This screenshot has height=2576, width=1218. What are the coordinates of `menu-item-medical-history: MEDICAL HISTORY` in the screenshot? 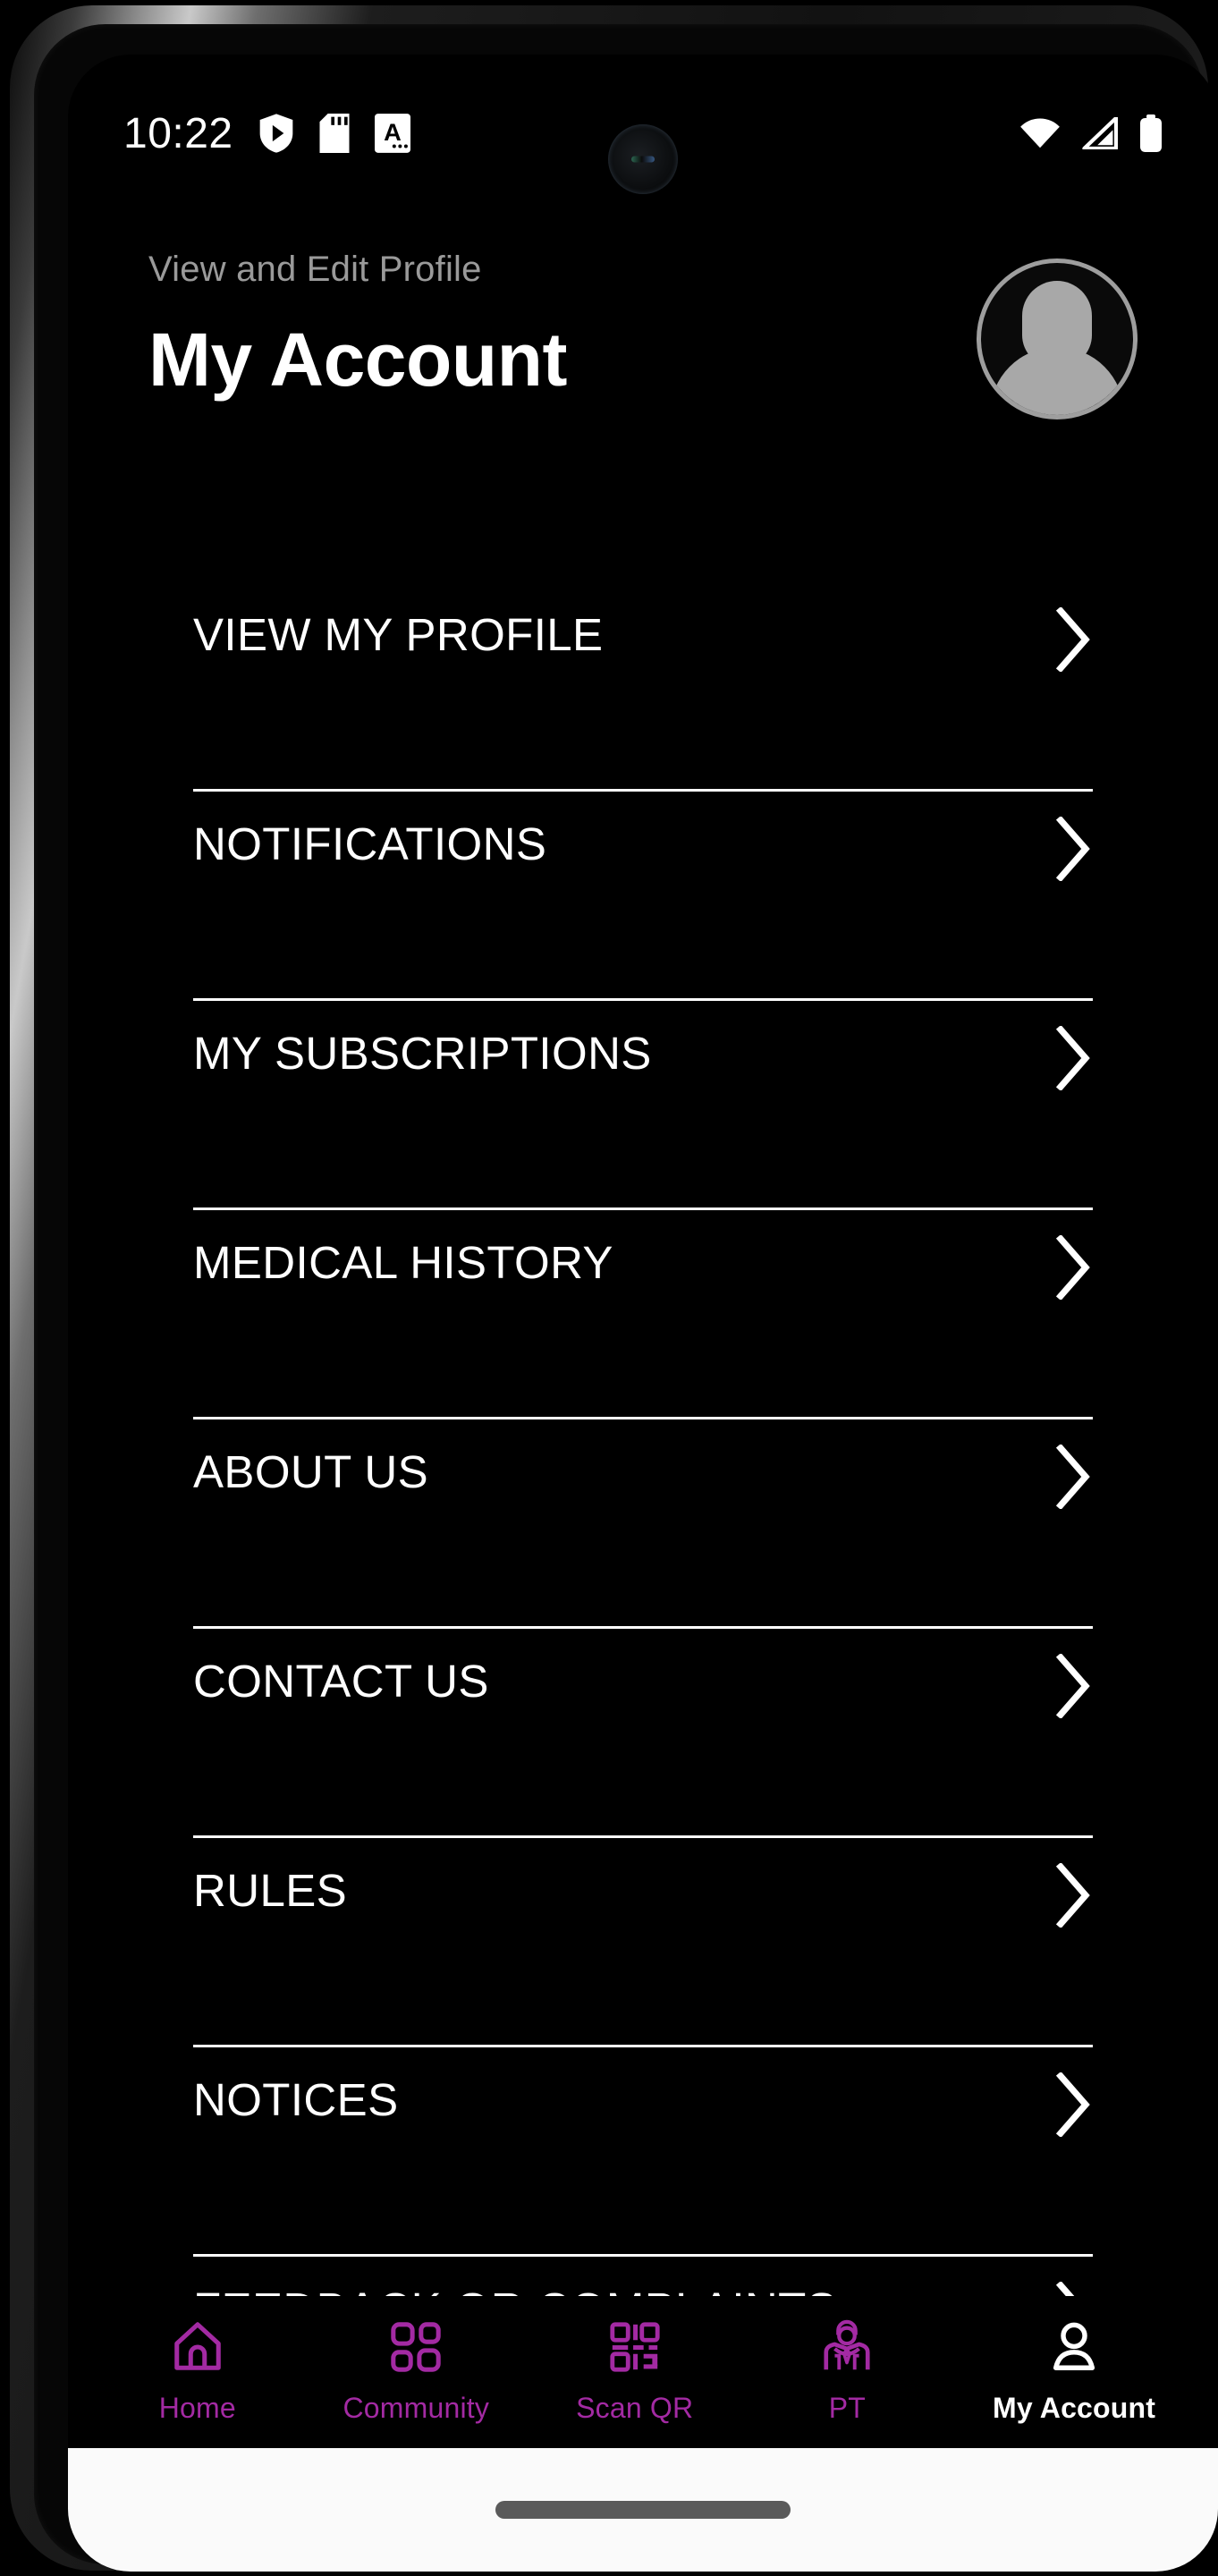 It's located at (643, 1314).